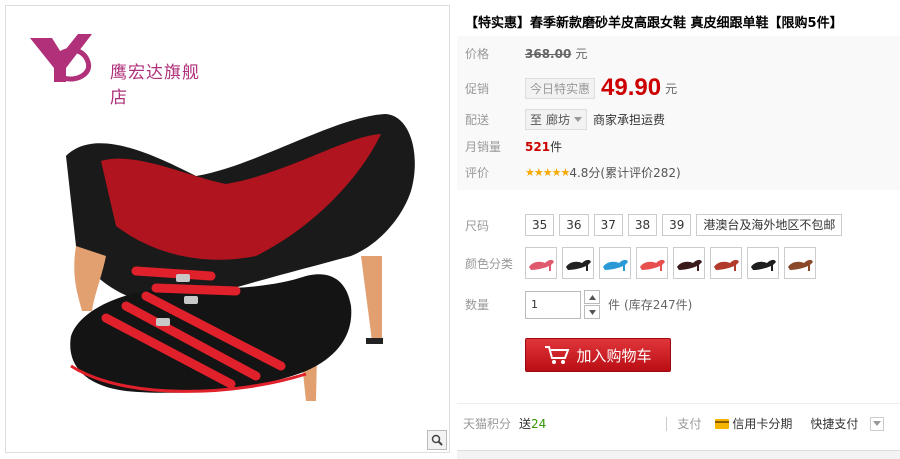 This screenshot has width=900, height=459. What do you see at coordinates (477, 54) in the screenshot?
I see `price-label: 价格` at bounding box center [477, 54].